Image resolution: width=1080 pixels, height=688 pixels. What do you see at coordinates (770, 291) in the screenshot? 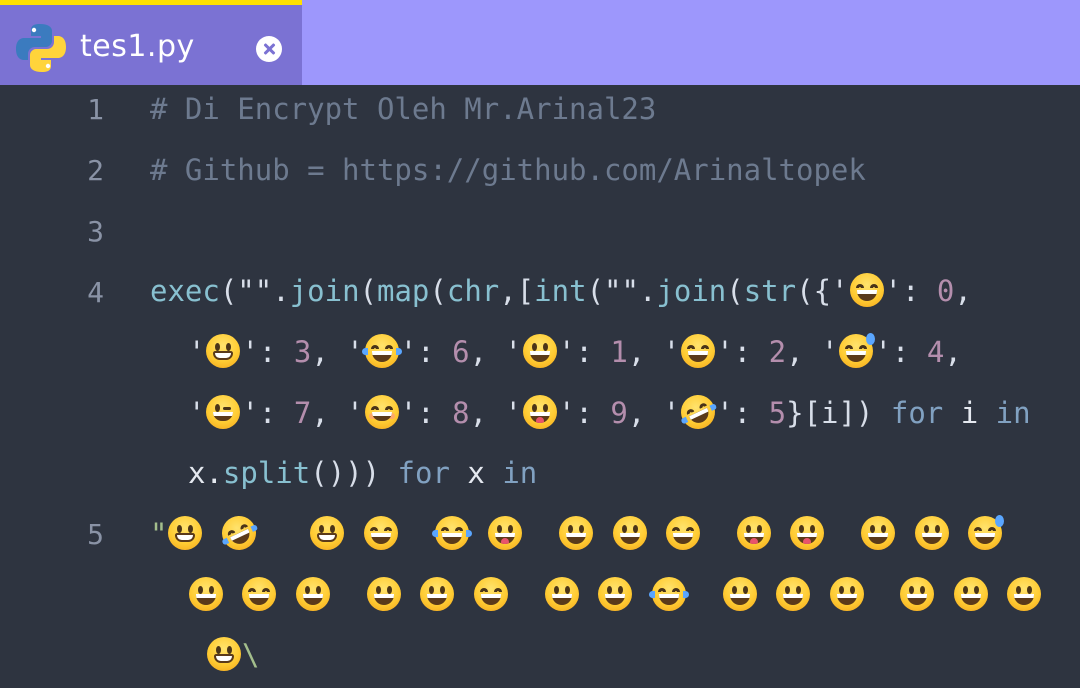
I see `token: str` at bounding box center [770, 291].